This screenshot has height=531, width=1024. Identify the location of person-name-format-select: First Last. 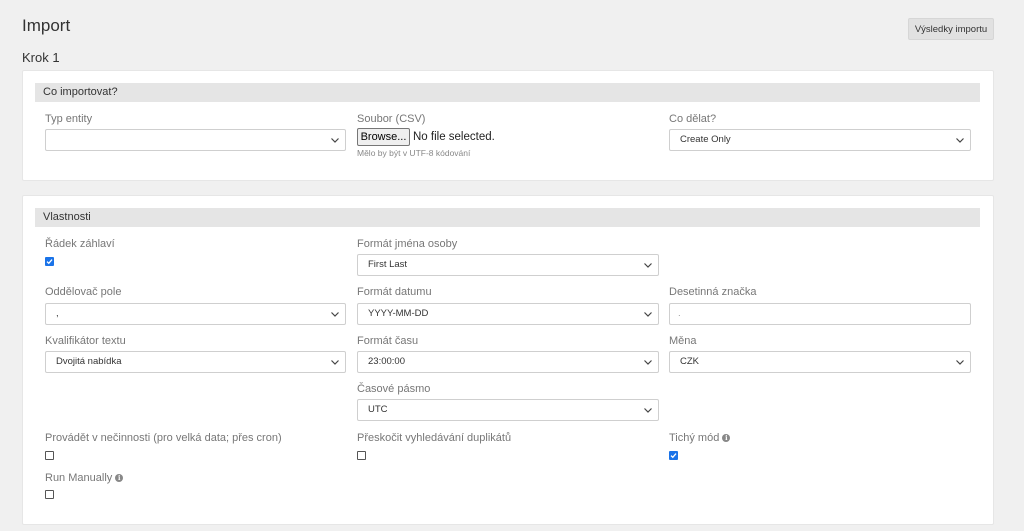
(508, 265).